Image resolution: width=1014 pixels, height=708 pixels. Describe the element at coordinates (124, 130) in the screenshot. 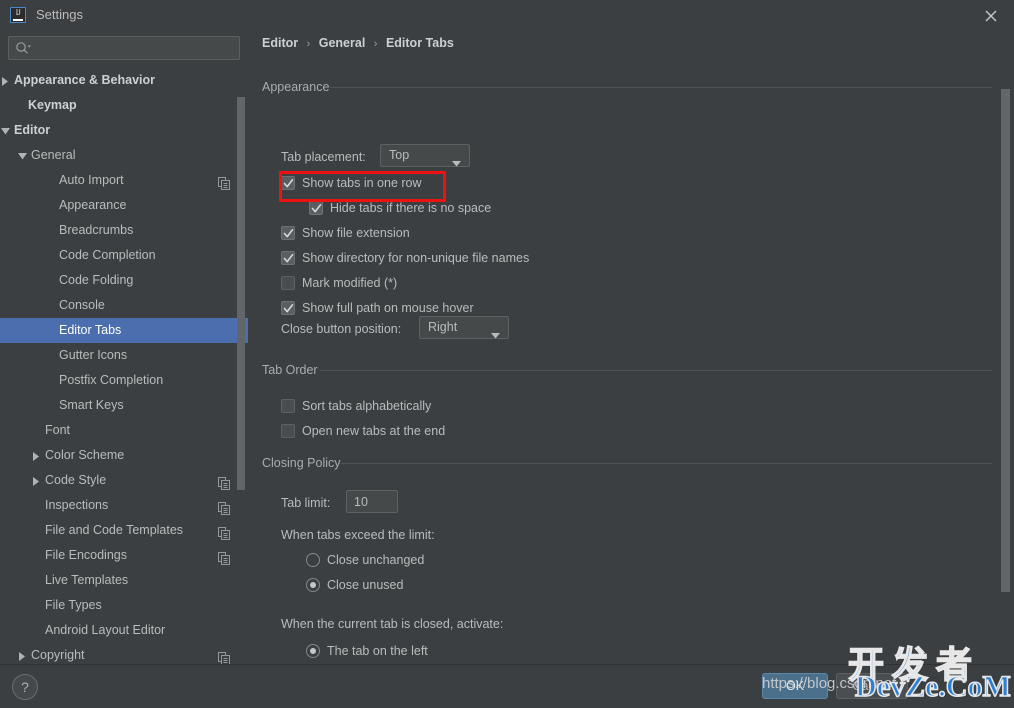

I see `sidebar-item-editor: Editor` at that location.